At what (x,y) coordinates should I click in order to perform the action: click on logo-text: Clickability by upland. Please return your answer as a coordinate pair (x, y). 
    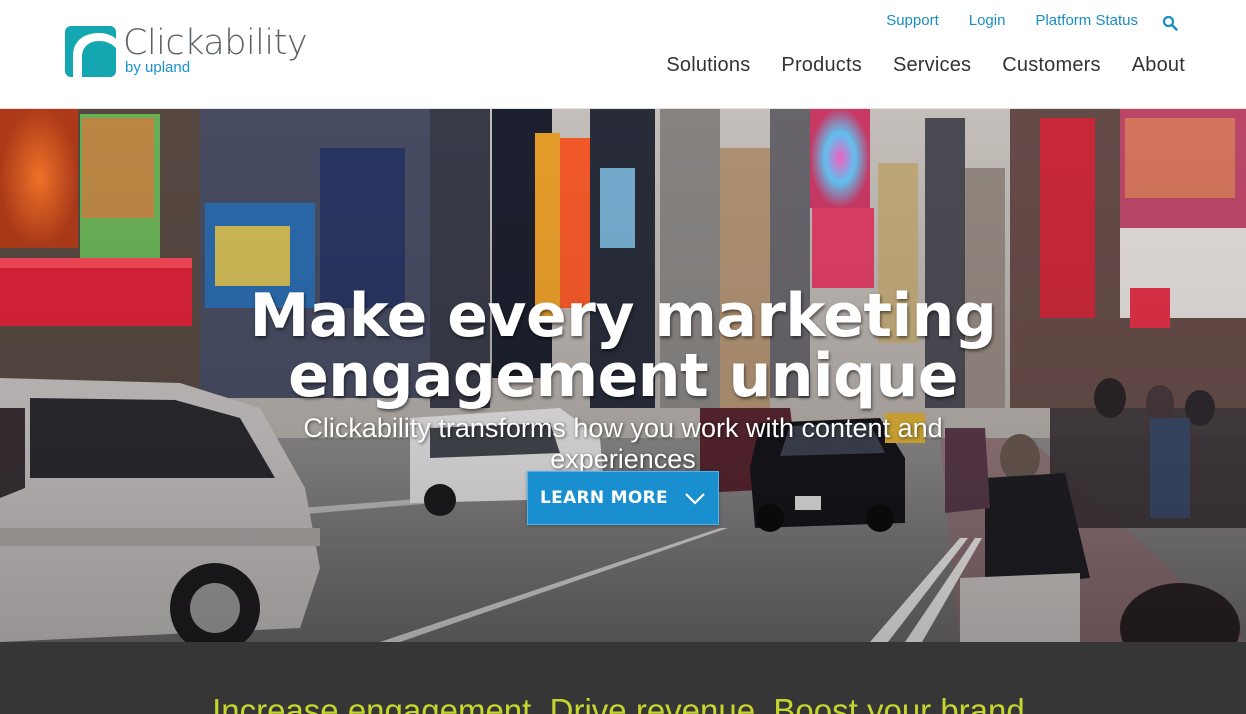
    Looking at the image, I should click on (215, 49).